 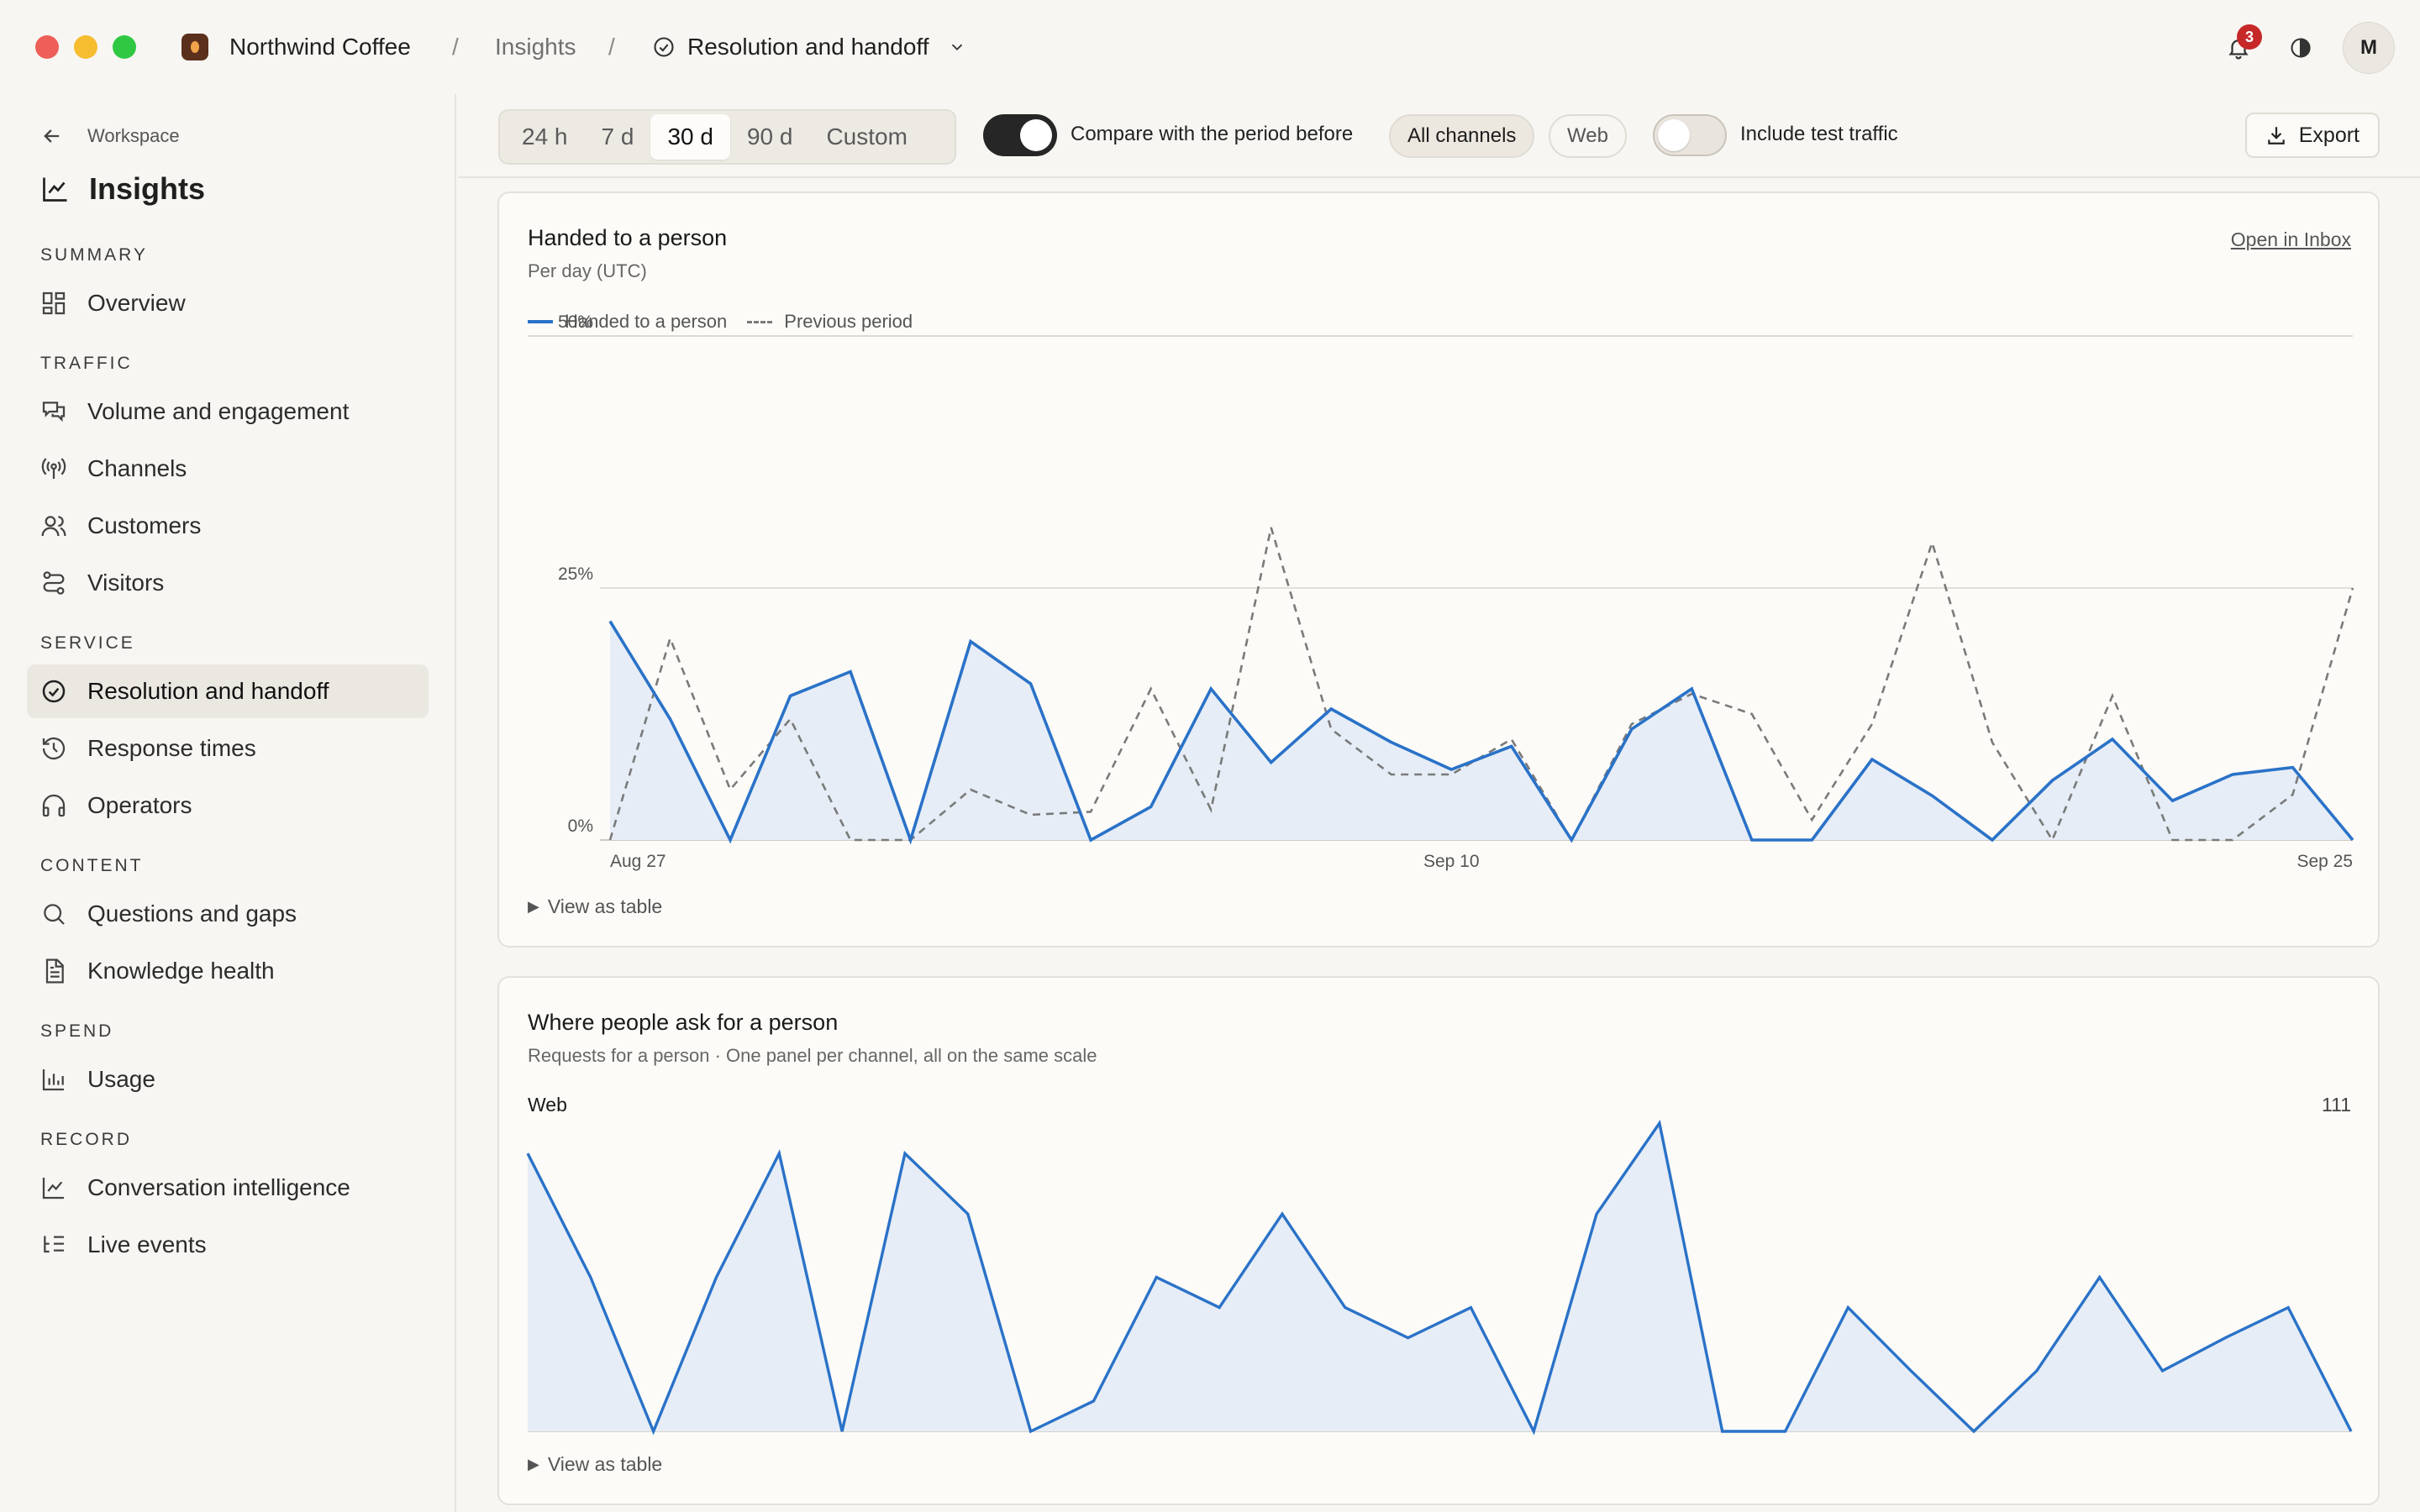 I want to click on sidebar-item-response-times: Response times, so click(x=228, y=748).